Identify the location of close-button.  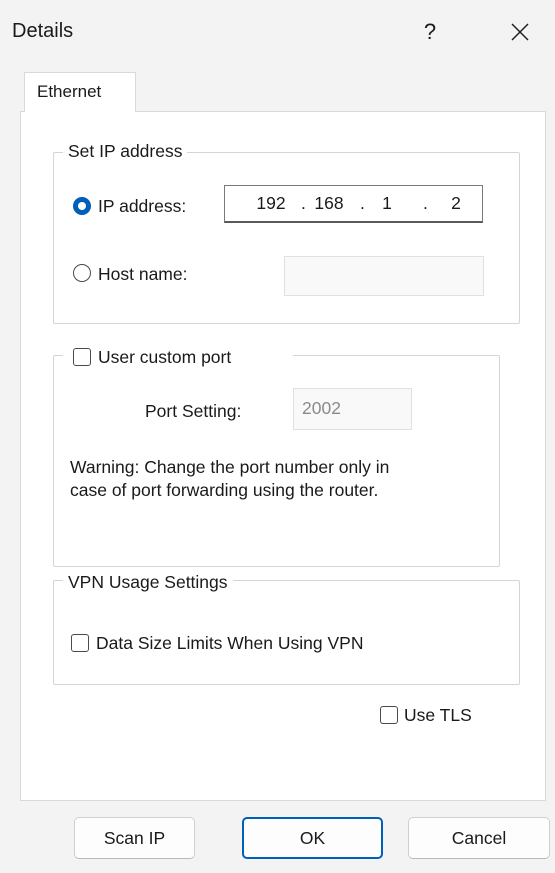
(520, 32).